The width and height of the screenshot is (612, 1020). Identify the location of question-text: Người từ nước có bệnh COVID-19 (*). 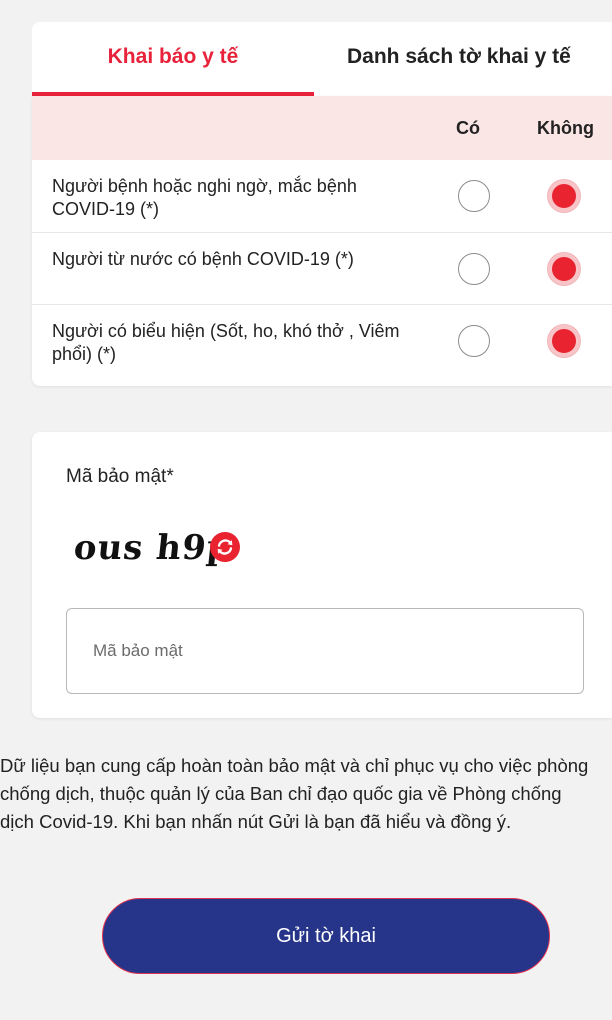
(203, 259).